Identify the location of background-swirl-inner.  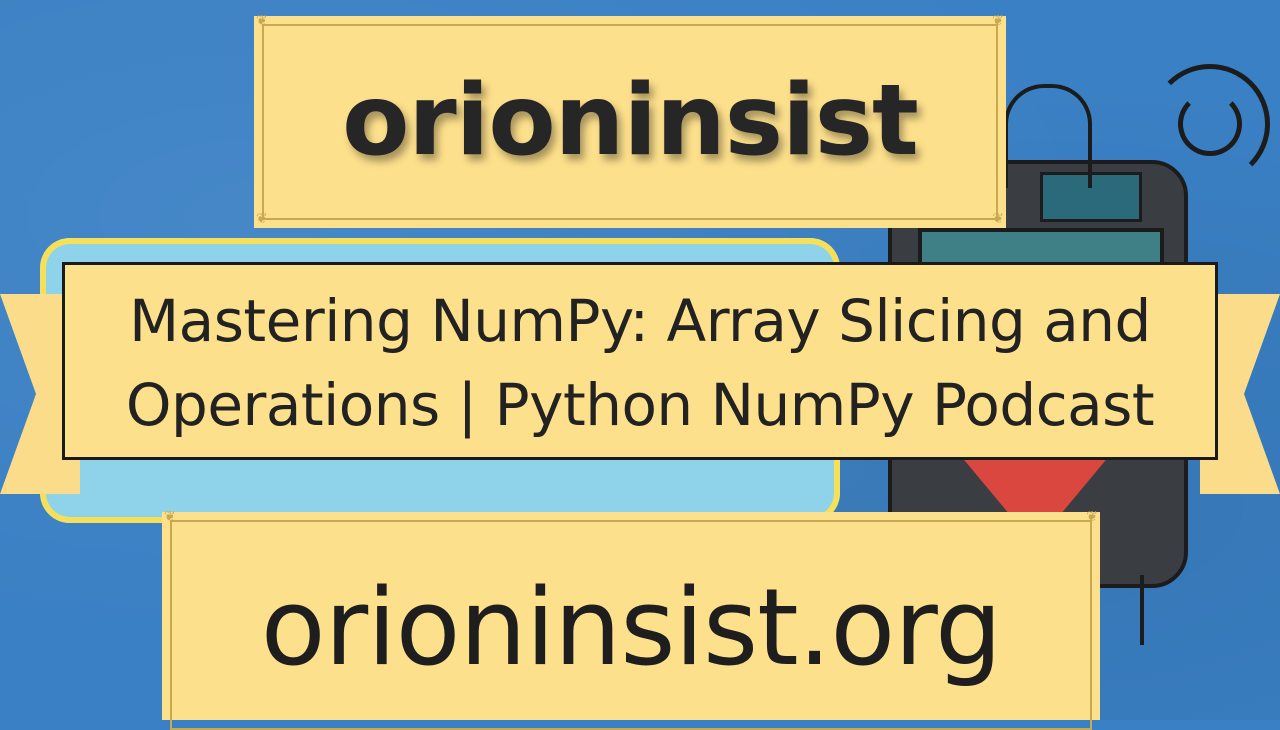
(1210, 124).